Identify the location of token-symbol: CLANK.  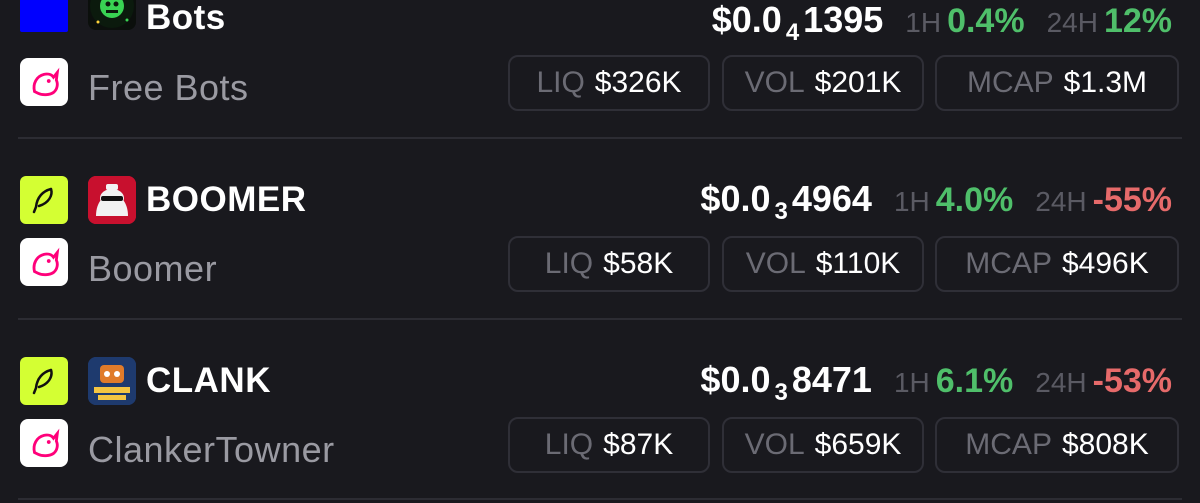
(208, 380).